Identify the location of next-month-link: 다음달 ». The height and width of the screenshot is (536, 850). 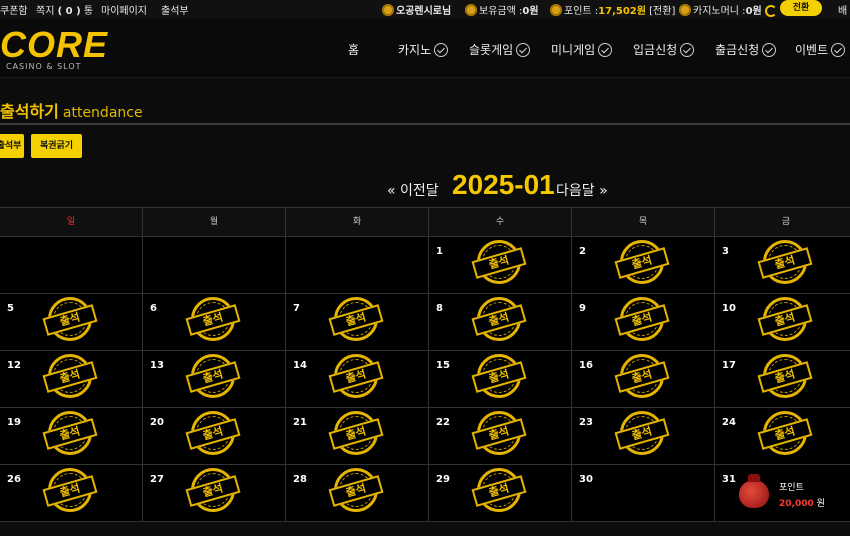
(582, 190).